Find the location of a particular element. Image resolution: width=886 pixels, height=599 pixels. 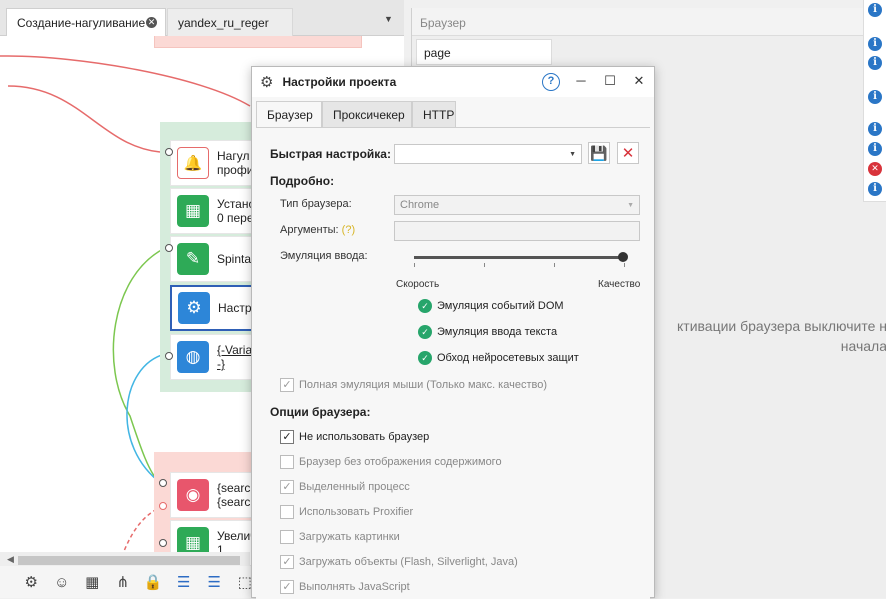

canvas-node: ◍ {-Varia -} is located at coordinates (215, 357).